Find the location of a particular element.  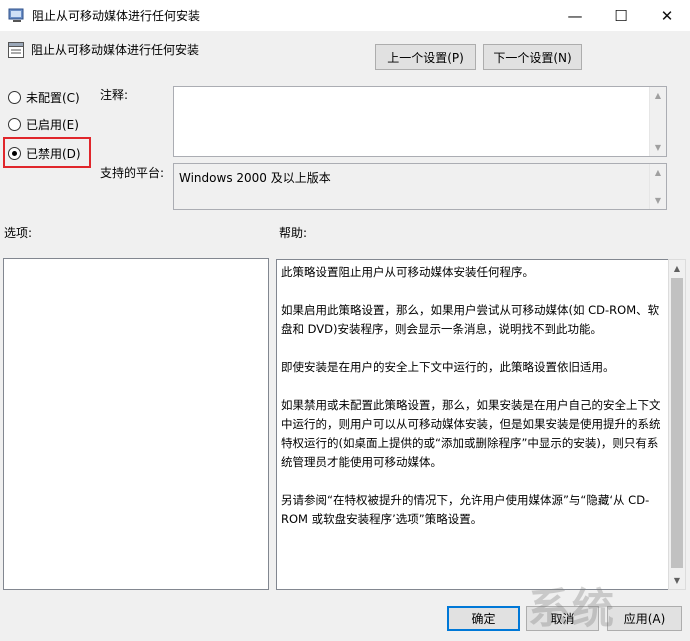

title-bar: 阻止从可移动媒体进行任何安装 — ☐ ✕ is located at coordinates (345, 15).